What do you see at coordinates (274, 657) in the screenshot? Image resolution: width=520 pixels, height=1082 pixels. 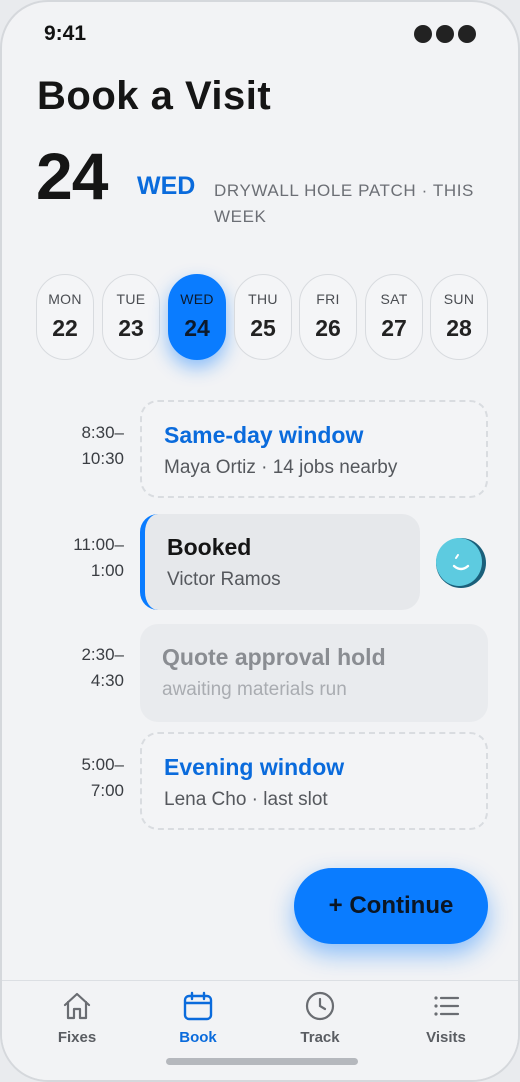 I see `slot-title: Quote approval hold` at bounding box center [274, 657].